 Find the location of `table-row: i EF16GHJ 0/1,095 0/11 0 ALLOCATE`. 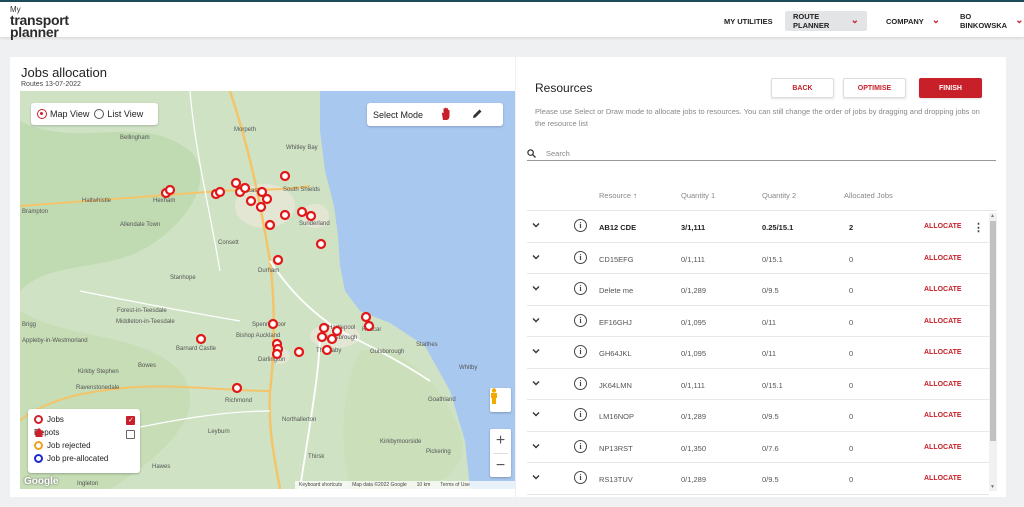

table-row: i EF16GHJ 0/1,095 0/11 0 ALLOCATE is located at coordinates (758, 321).